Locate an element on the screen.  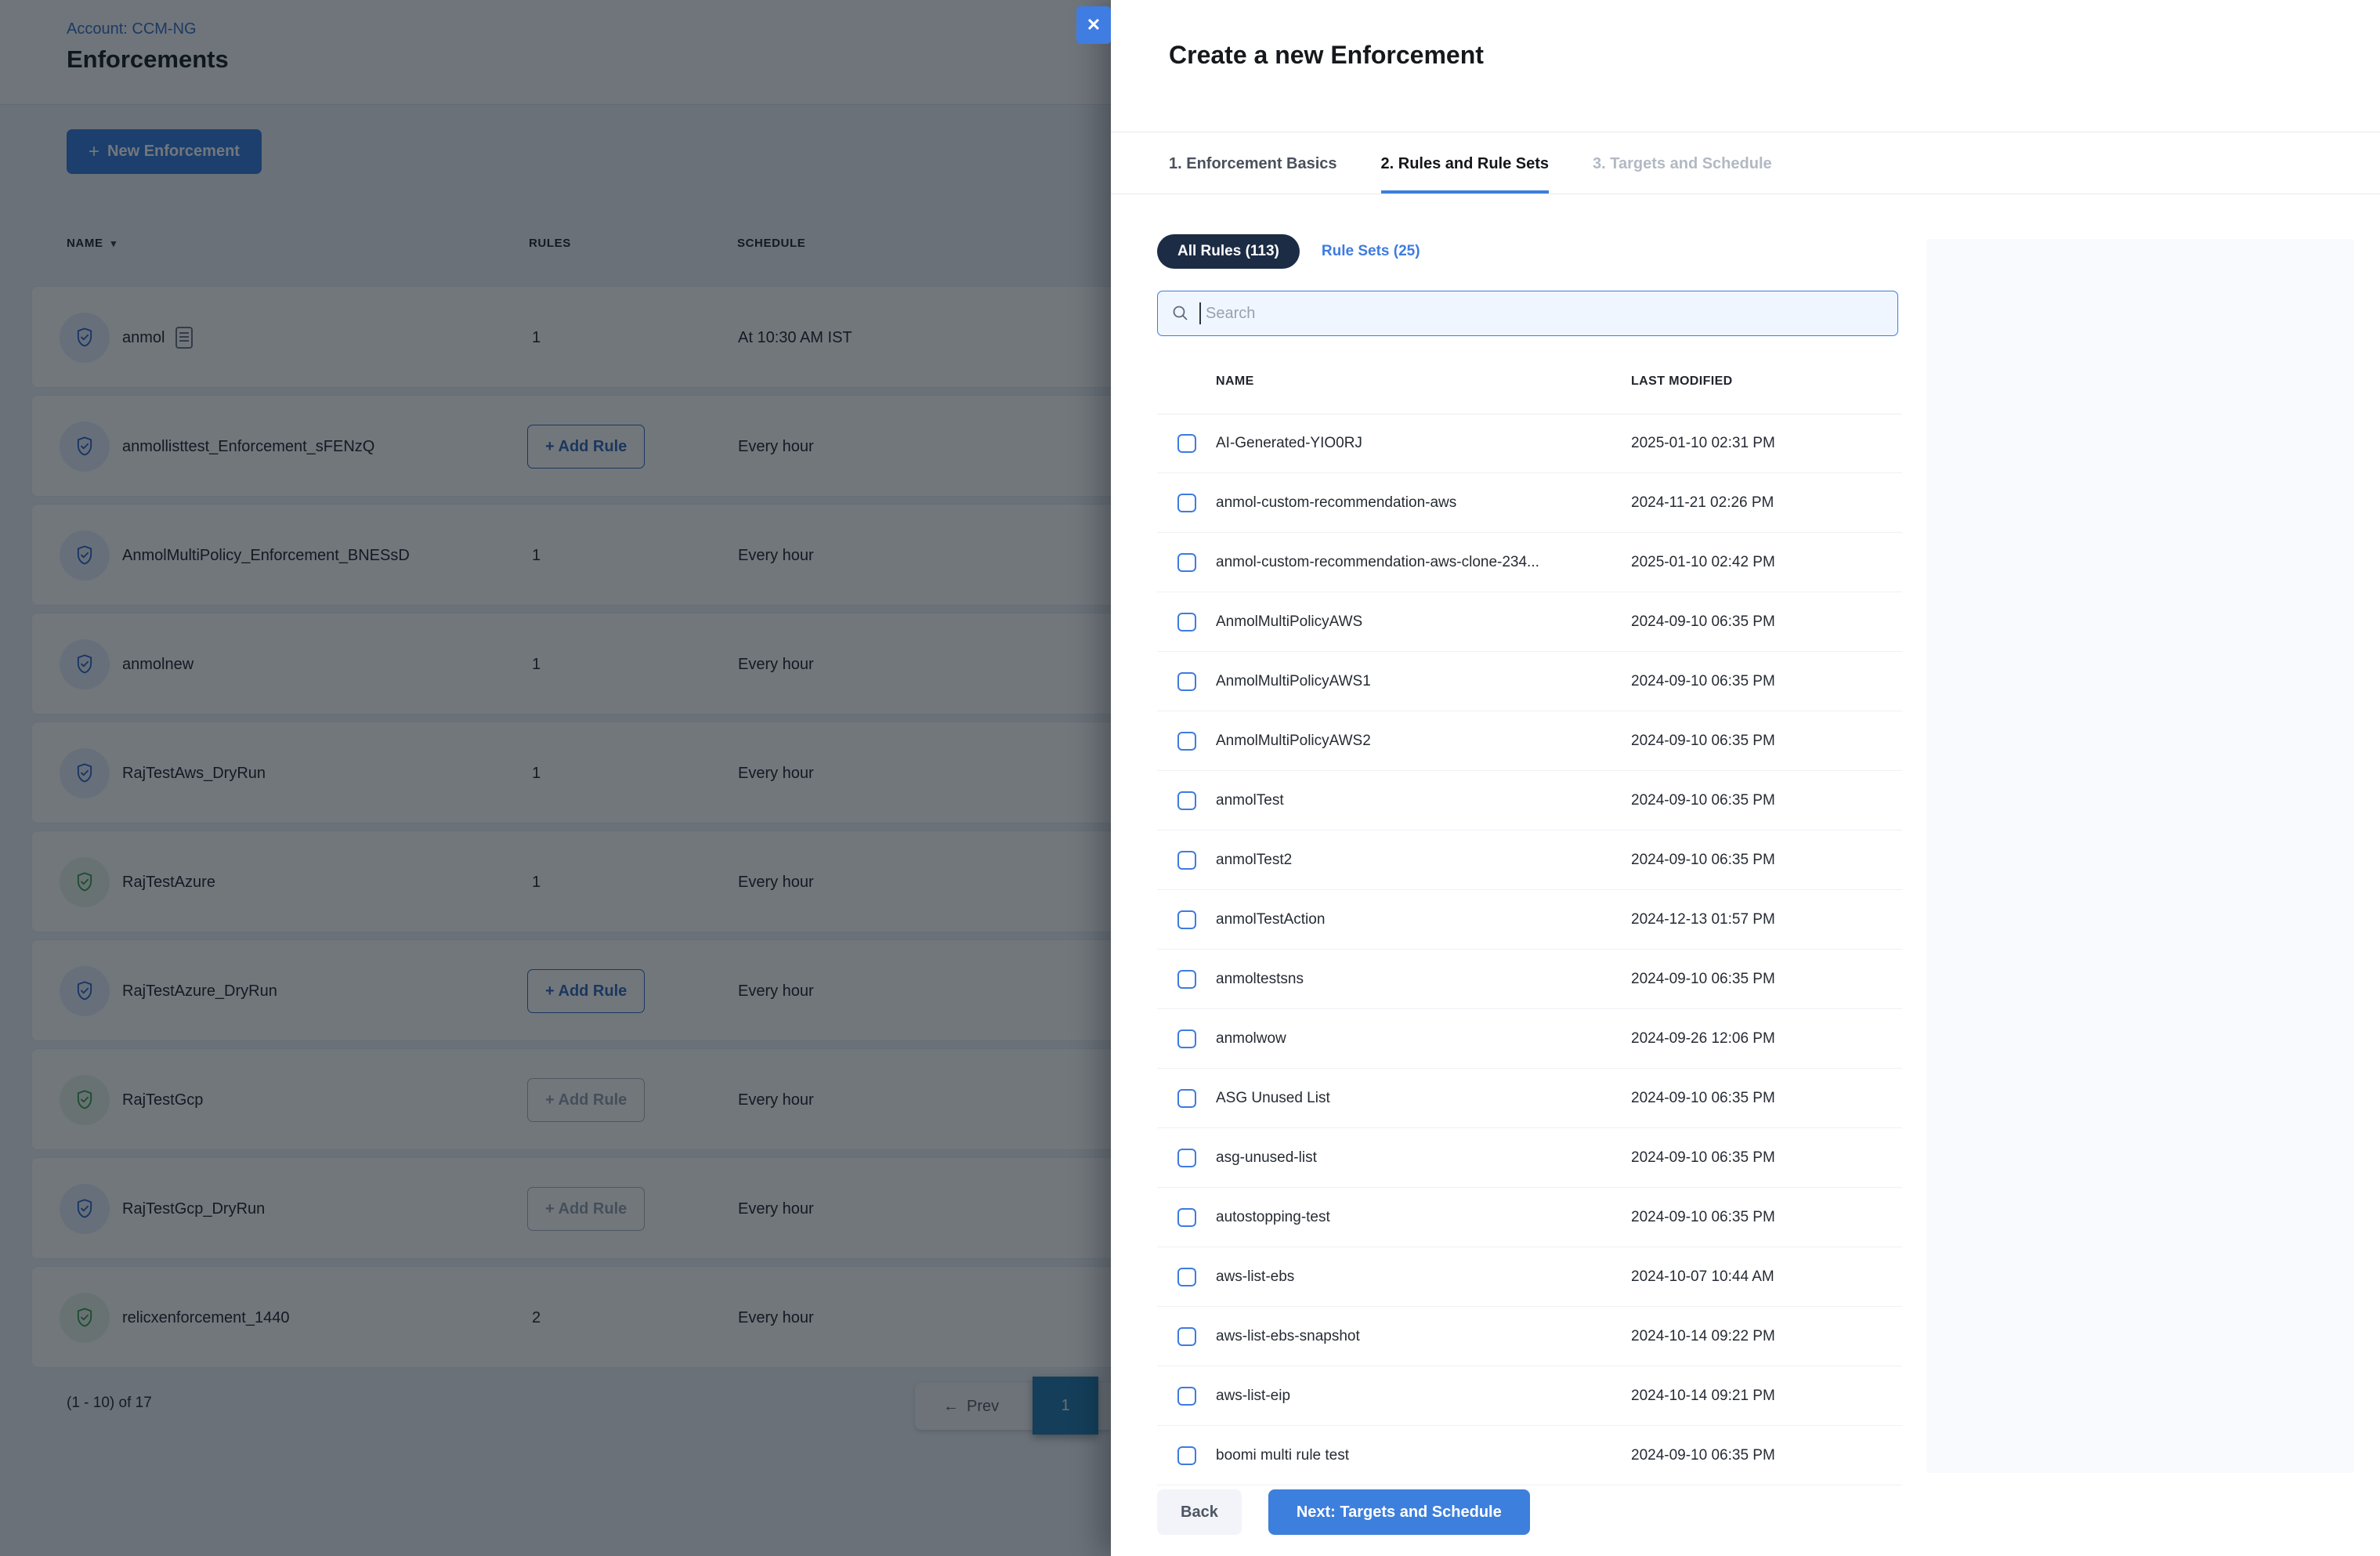
rules-search-box is located at coordinates (1527, 313).